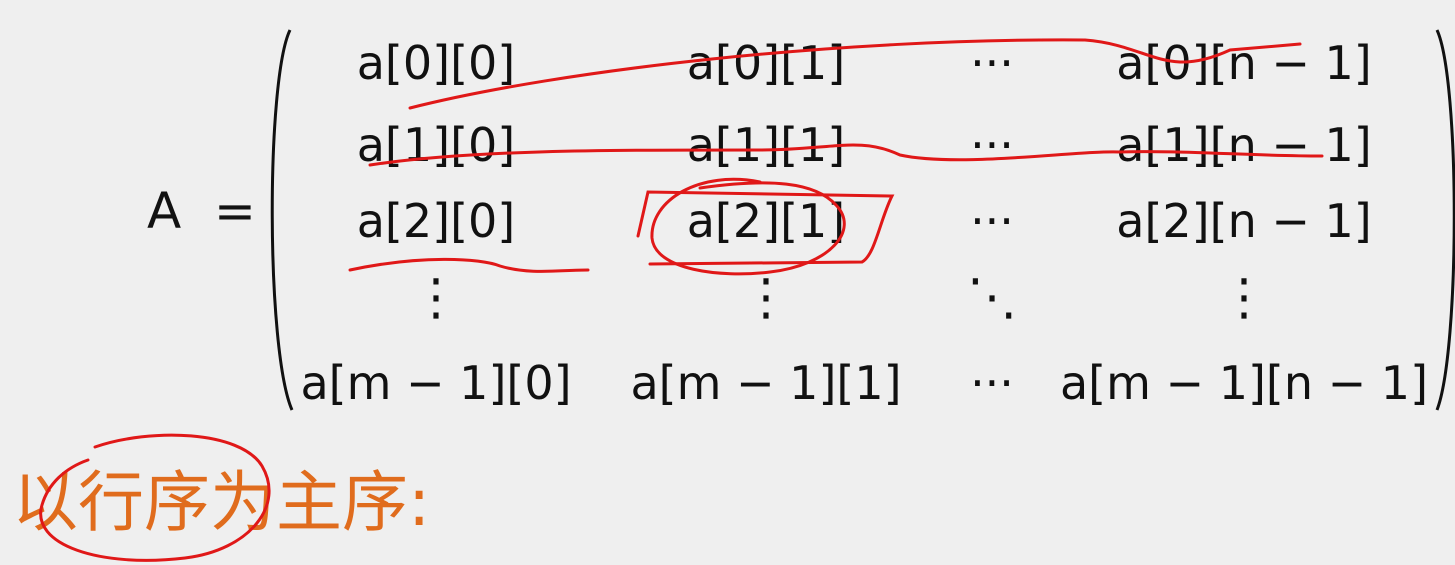 This screenshot has width=1455, height=565. I want to click on annotation-row-2-underline, so click(469, 265).